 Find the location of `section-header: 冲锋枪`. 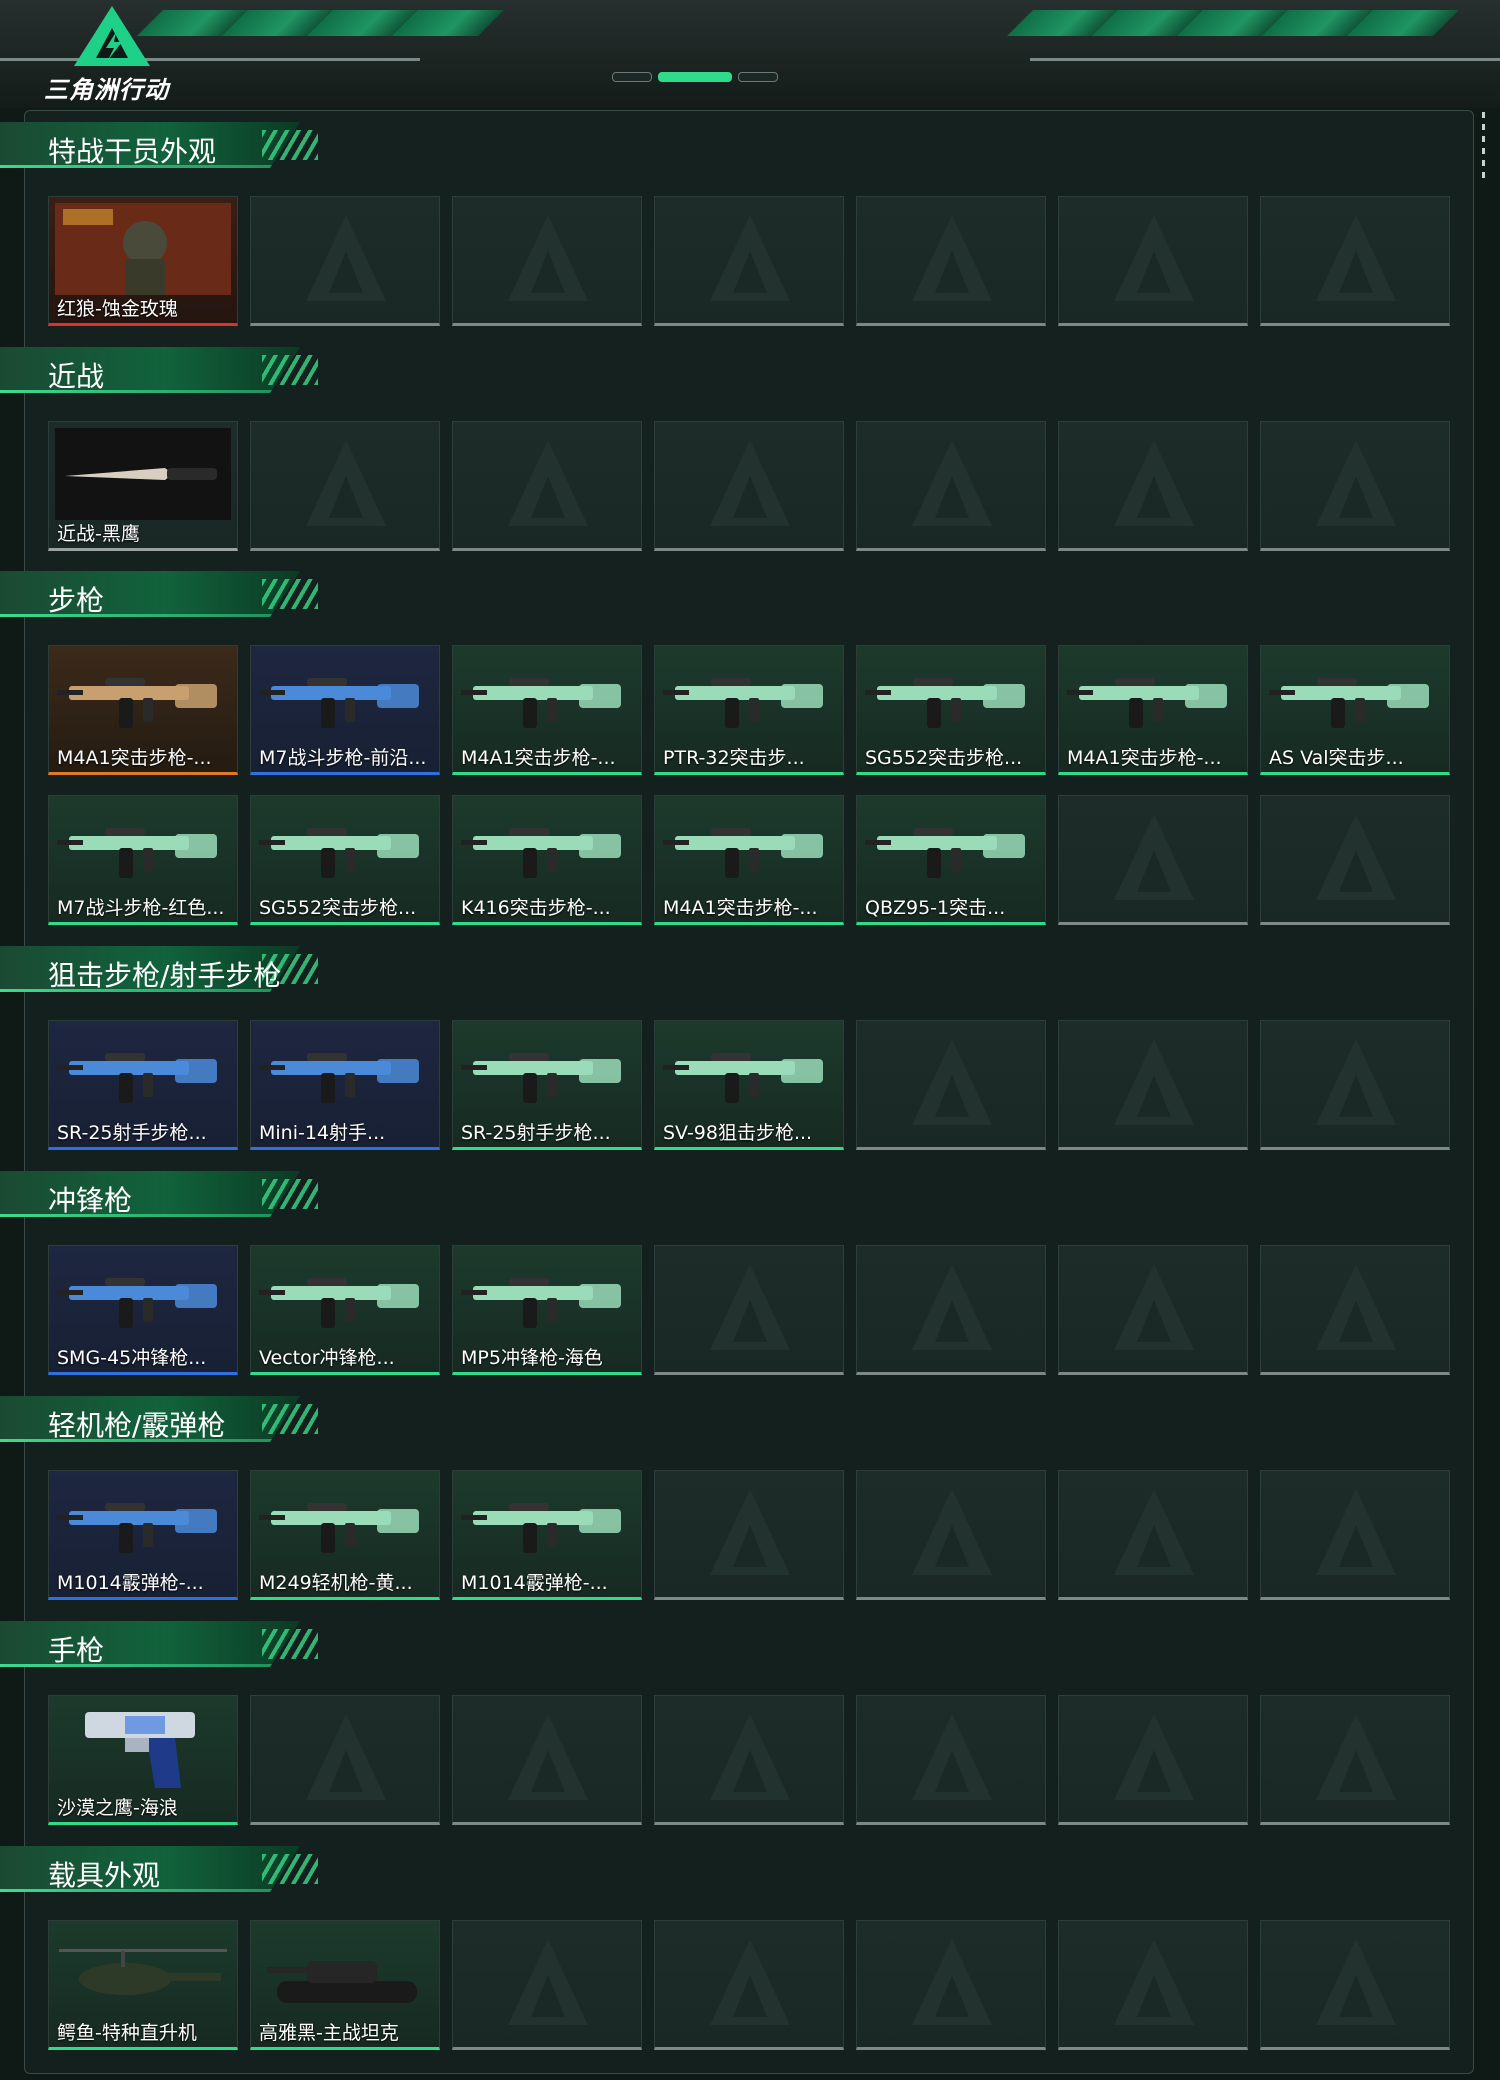

section-header: 冲锋枪 is located at coordinates (162, 1196).